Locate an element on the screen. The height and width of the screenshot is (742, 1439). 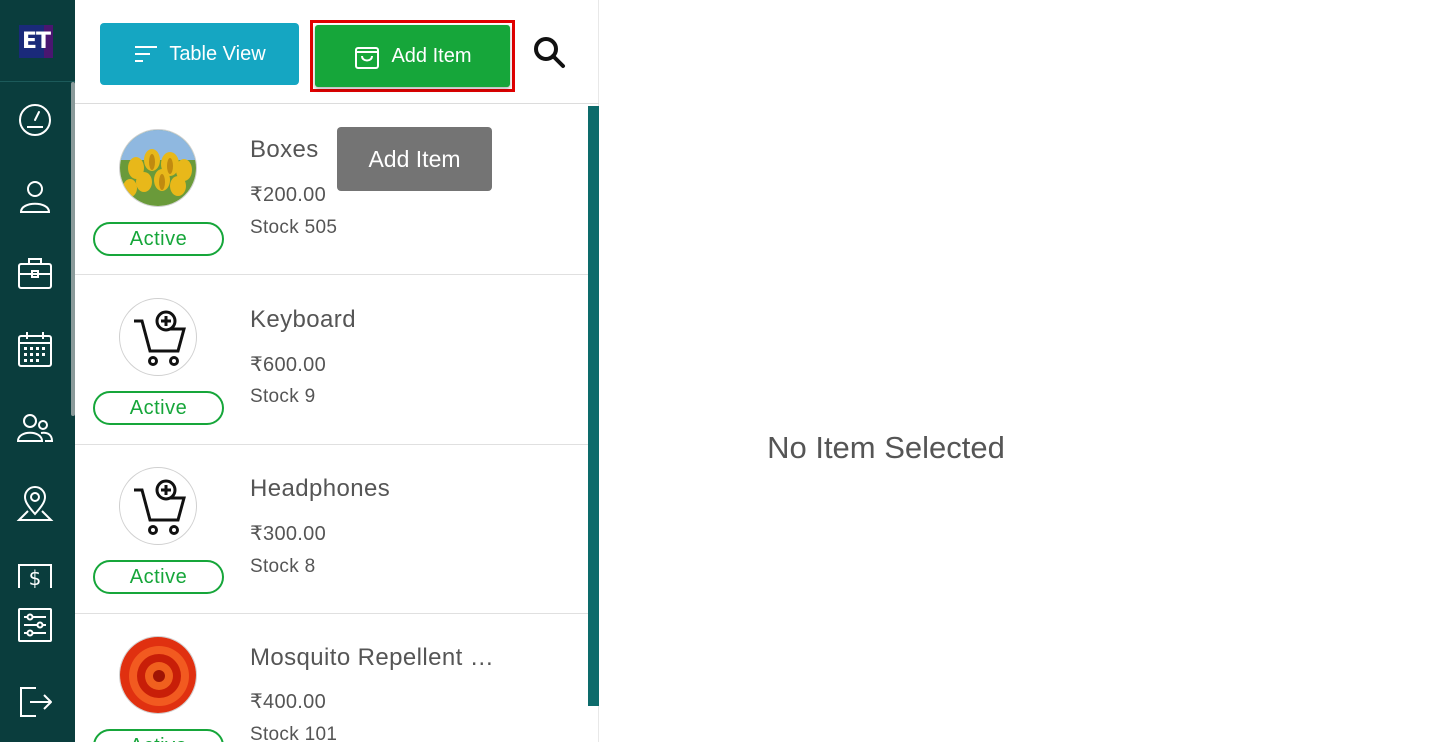
add-item-button: Add Item is located at coordinates (412, 56).